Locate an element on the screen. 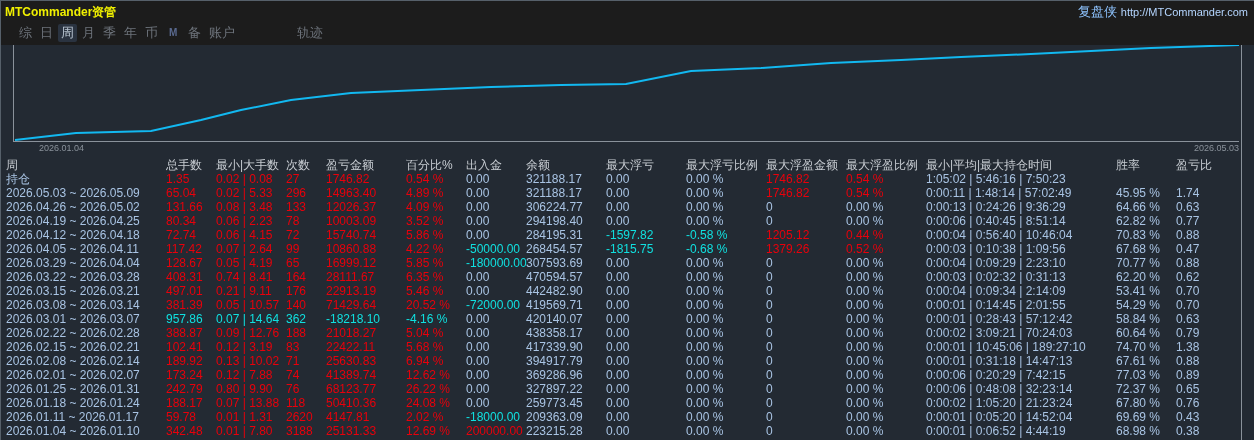  table-cell-text: 16999.12 is located at coordinates (352, 263).